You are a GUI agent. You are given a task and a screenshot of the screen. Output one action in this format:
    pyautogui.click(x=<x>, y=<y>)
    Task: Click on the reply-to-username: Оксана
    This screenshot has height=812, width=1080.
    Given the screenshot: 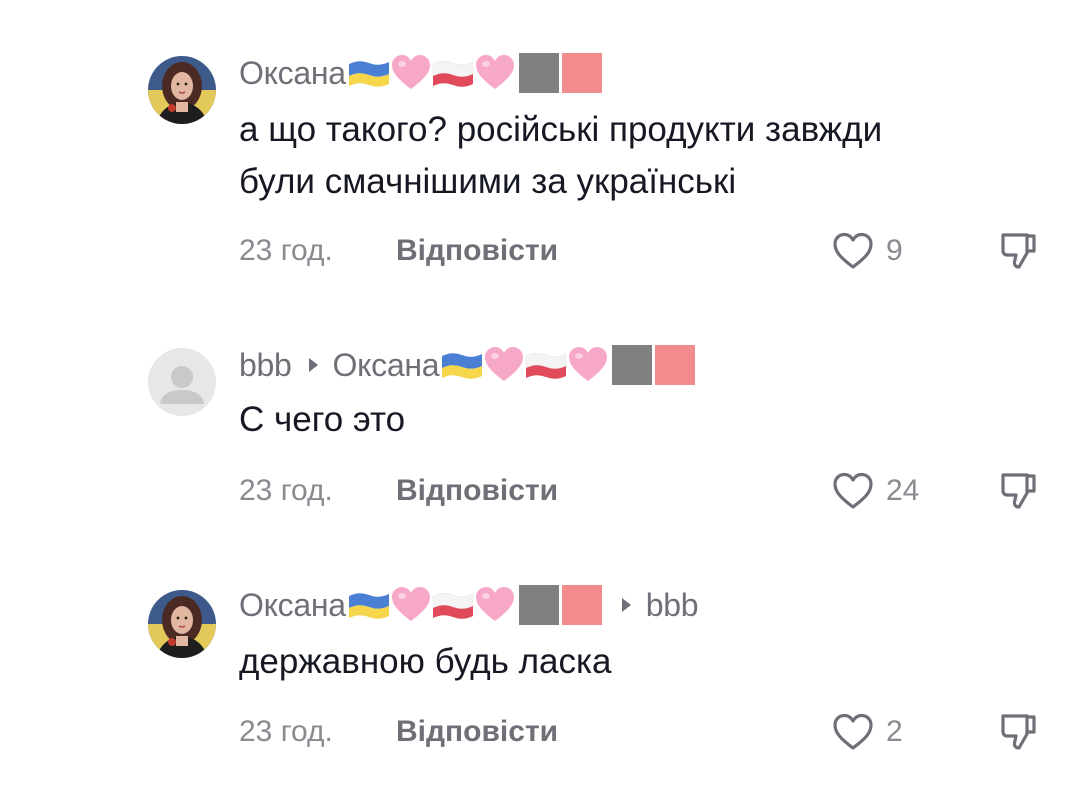 What is the action you would take?
    pyautogui.click(x=386, y=365)
    